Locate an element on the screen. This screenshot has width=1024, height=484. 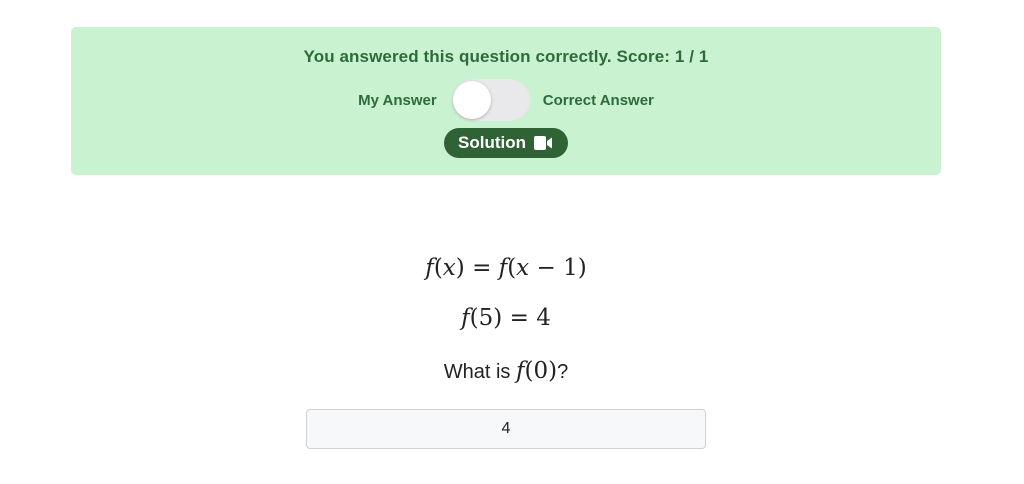
solution-button-label: Solution is located at coordinates (492, 142).